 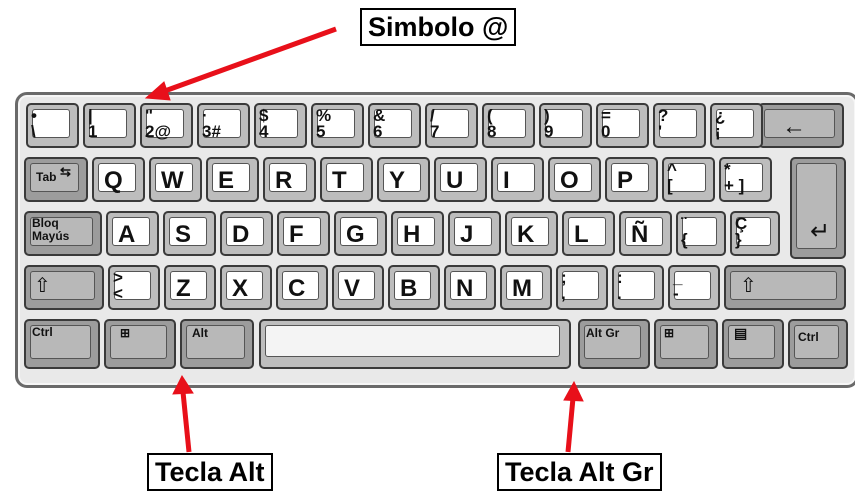 What do you see at coordinates (415, 344) in the screenshot?
I see `space-bar` at bounding box center [415, 344].